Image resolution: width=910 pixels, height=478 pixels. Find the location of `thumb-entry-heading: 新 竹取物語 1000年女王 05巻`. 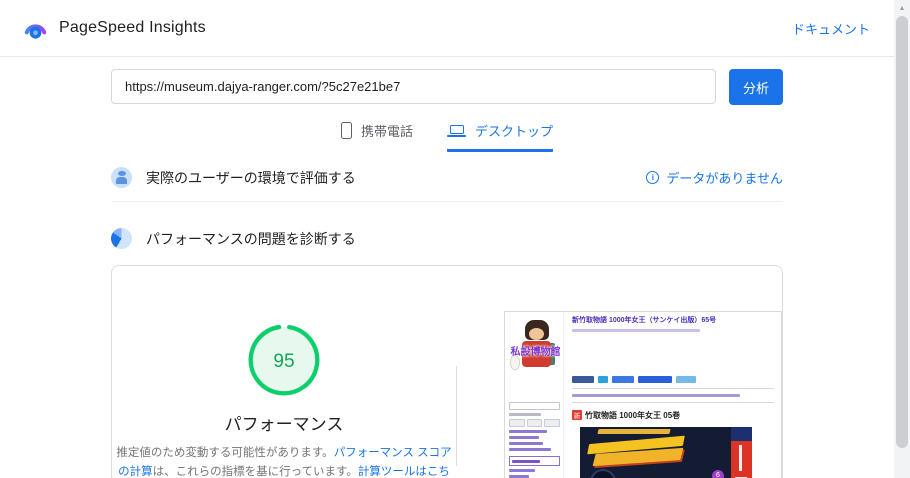

thumb-entry-heading: 新 竹取物語 1000年女王 05巻 is located at coordinates (673, 415).